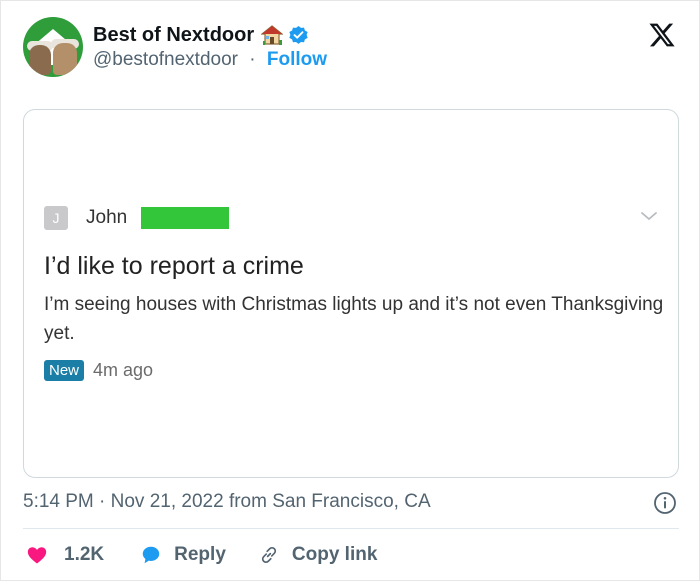  What do you see at coordinates (56, 218) in the screenshot?
I see `author-initial-avatar: J` at bounding box center [56, 218].